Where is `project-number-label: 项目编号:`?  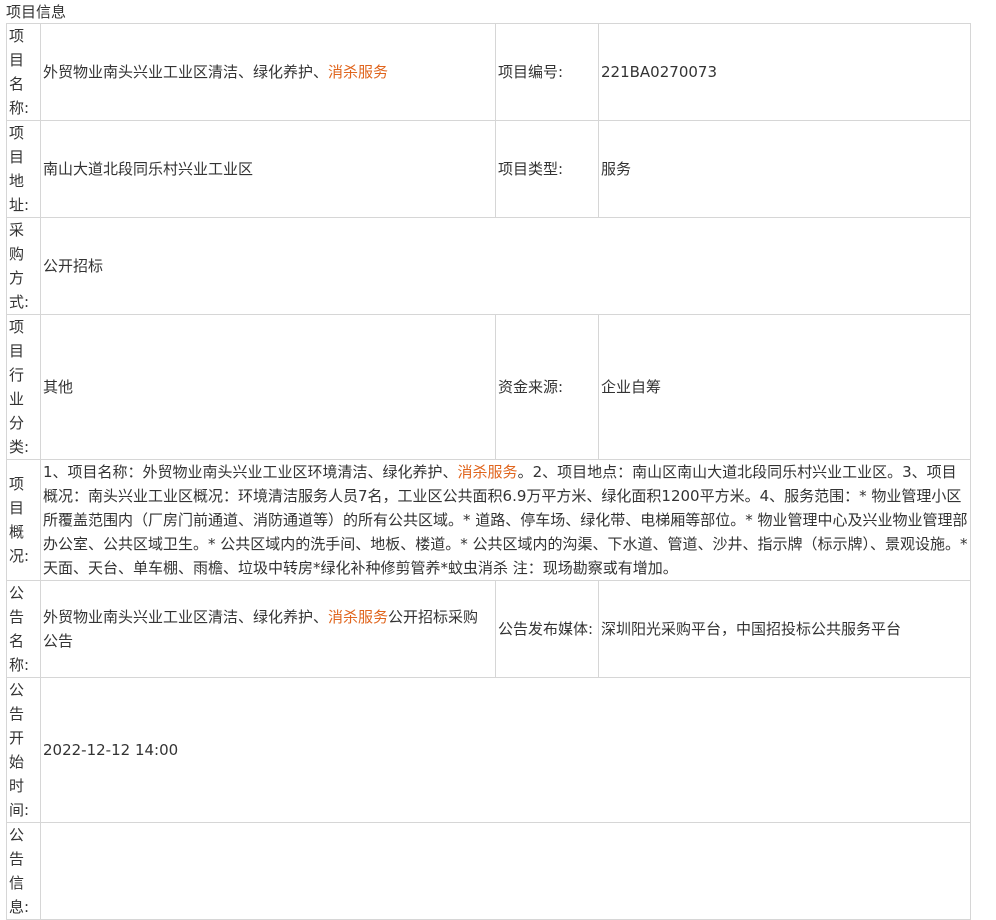 project-number-label: 项目编号: is located at coordinates (547, 72).